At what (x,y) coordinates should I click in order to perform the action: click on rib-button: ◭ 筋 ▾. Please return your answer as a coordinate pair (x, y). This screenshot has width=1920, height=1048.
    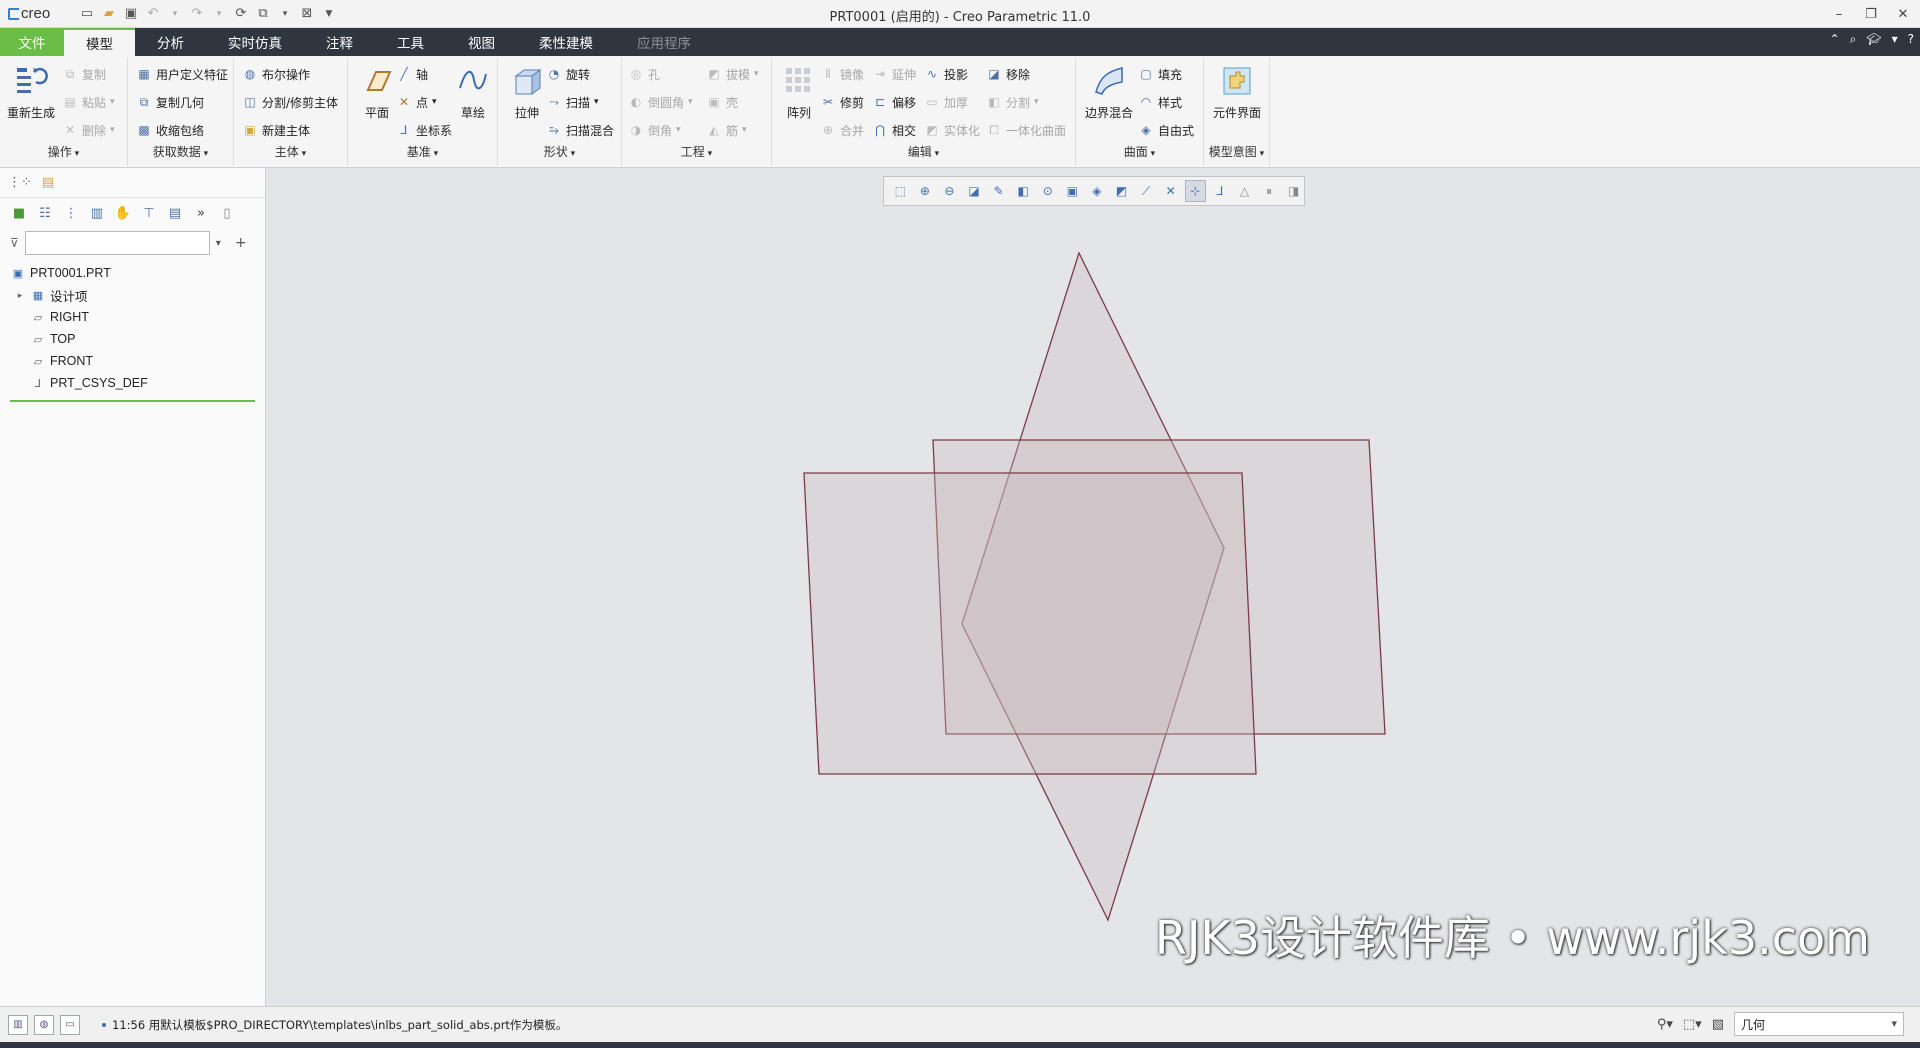
    Looking at the image, I should click on (726, 130).